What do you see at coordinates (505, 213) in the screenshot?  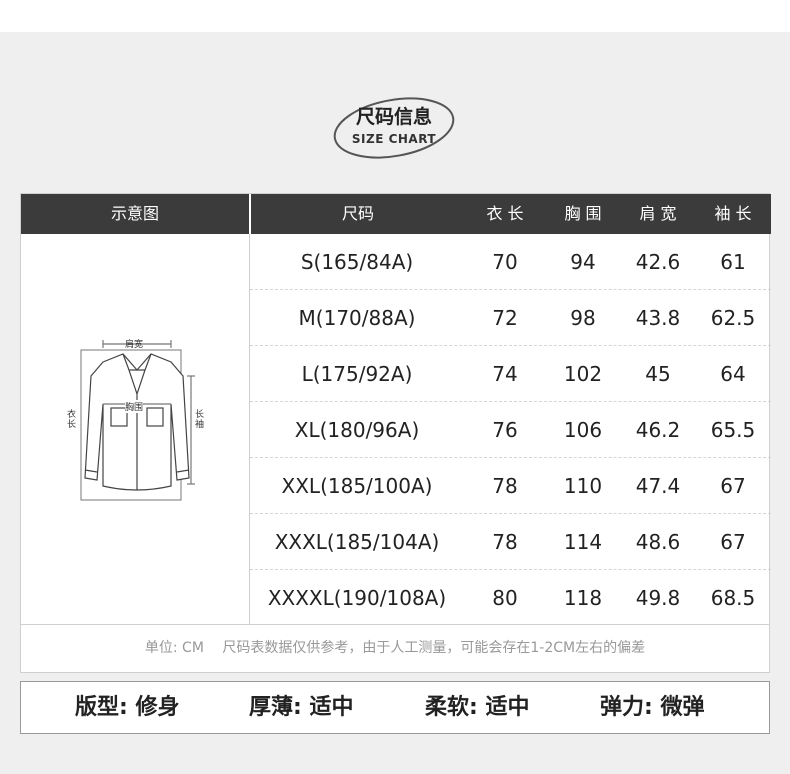 I see `header-length: 衣 长` at bounding box center [505, 213].